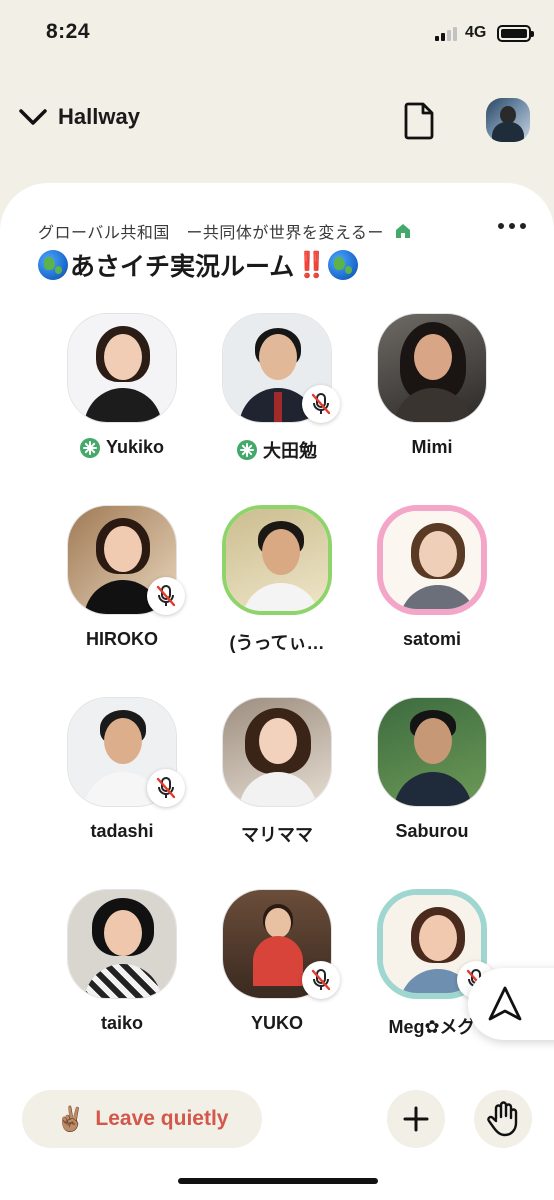  I want to click on document-button, so click(419, 121).